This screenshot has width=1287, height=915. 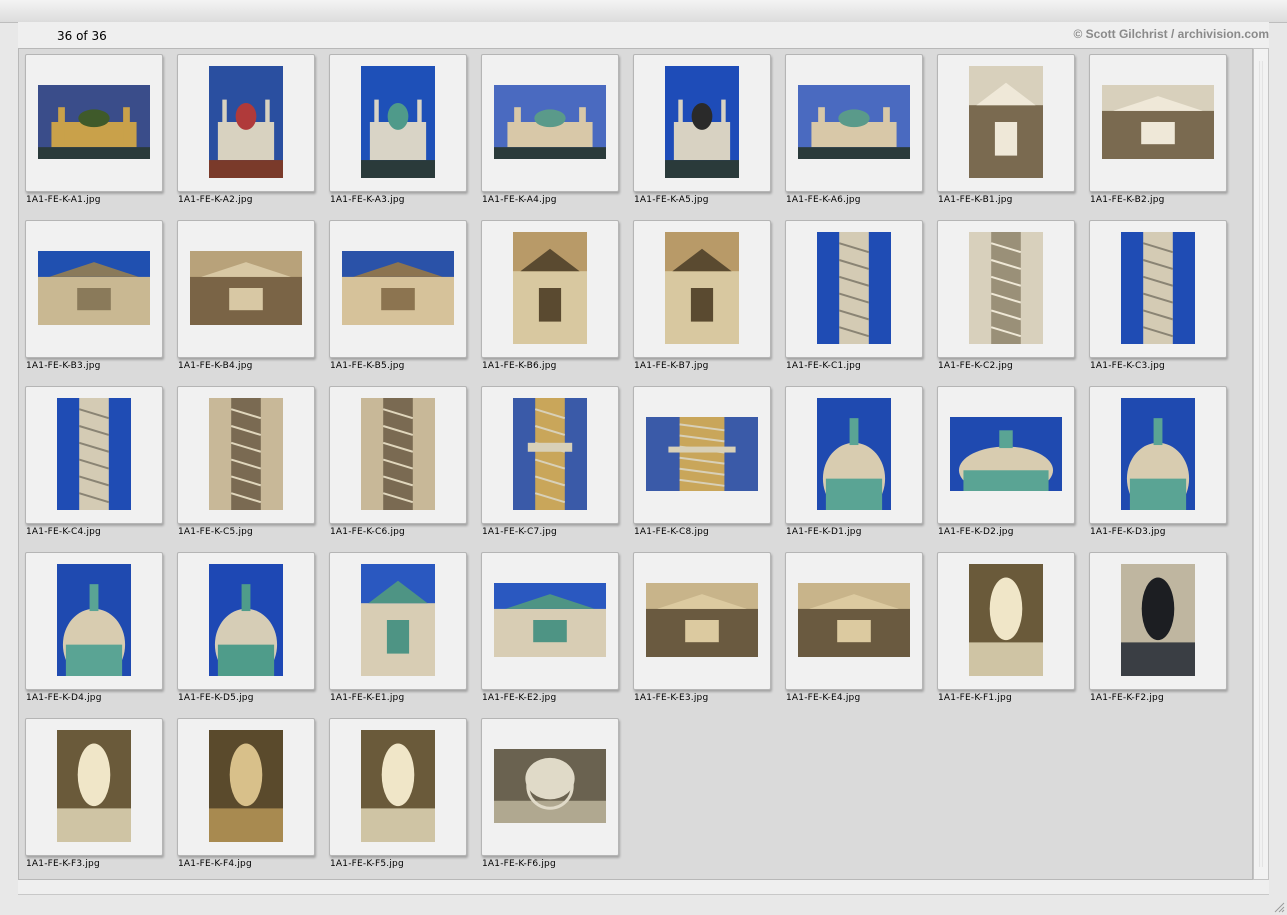 I want to click on thumbnail-filename: 1A1-FE-K-F4.jpg, so click(x=215, y=864).